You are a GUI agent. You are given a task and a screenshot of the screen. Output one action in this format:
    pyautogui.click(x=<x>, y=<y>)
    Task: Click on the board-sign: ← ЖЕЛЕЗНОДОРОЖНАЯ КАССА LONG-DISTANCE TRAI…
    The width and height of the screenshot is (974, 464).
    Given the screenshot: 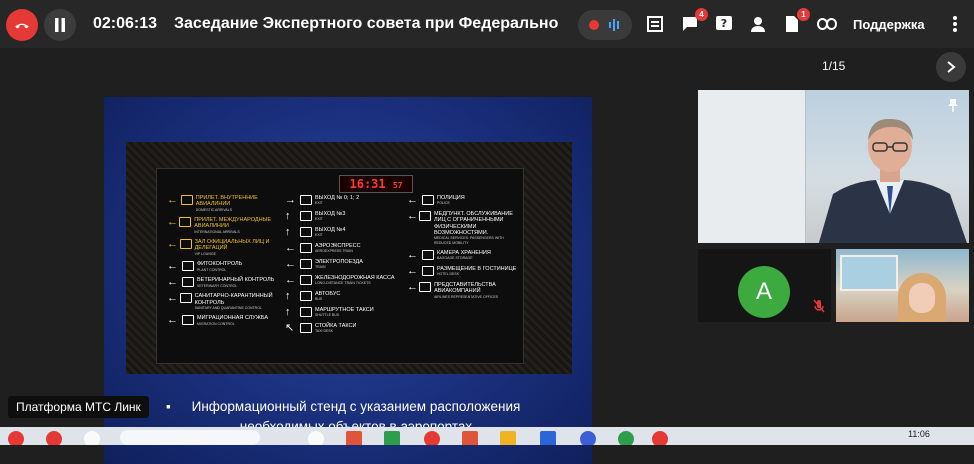 What is the action you would take?
    pyautogui.click(x=345, y=280)
    